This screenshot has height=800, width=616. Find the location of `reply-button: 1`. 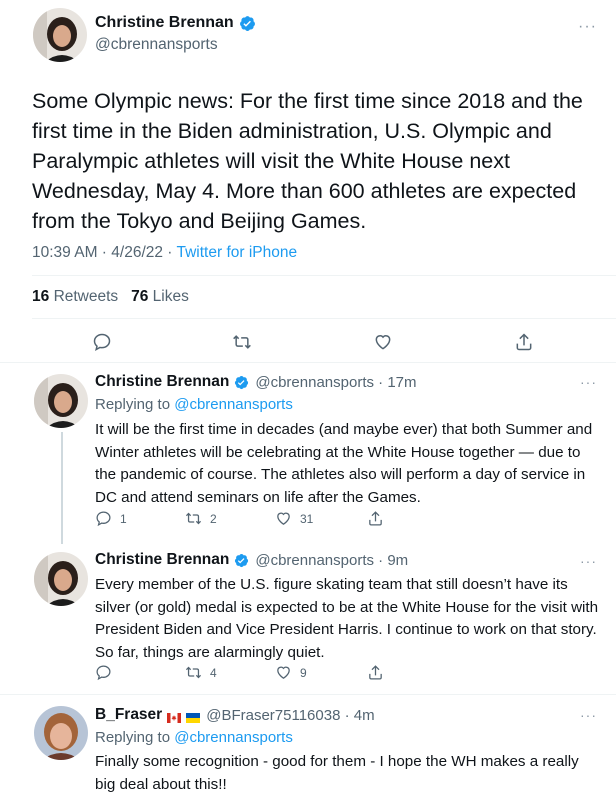

reply-button: 1 is located at coordinates (111, 518).